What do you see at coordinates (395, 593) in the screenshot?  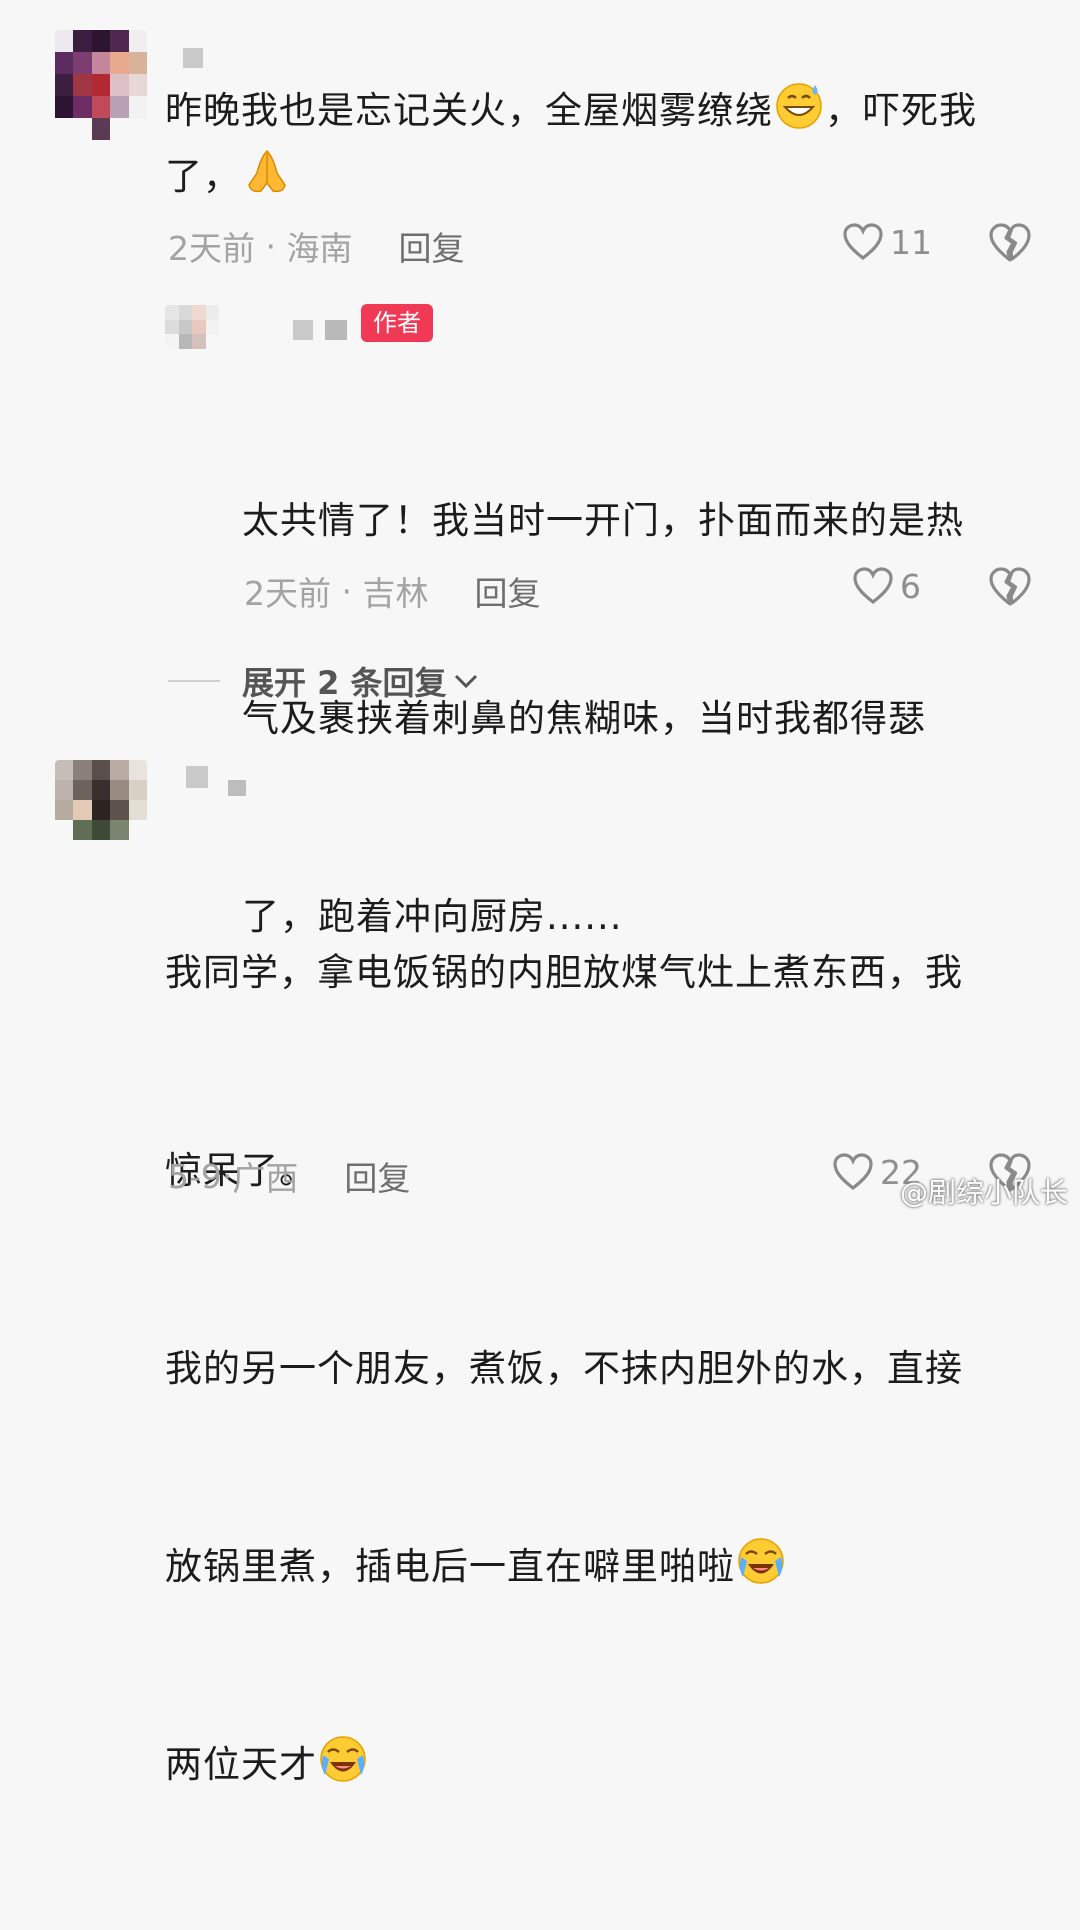 I see `reply-location: 吉林` at bounding box center [395, 593].